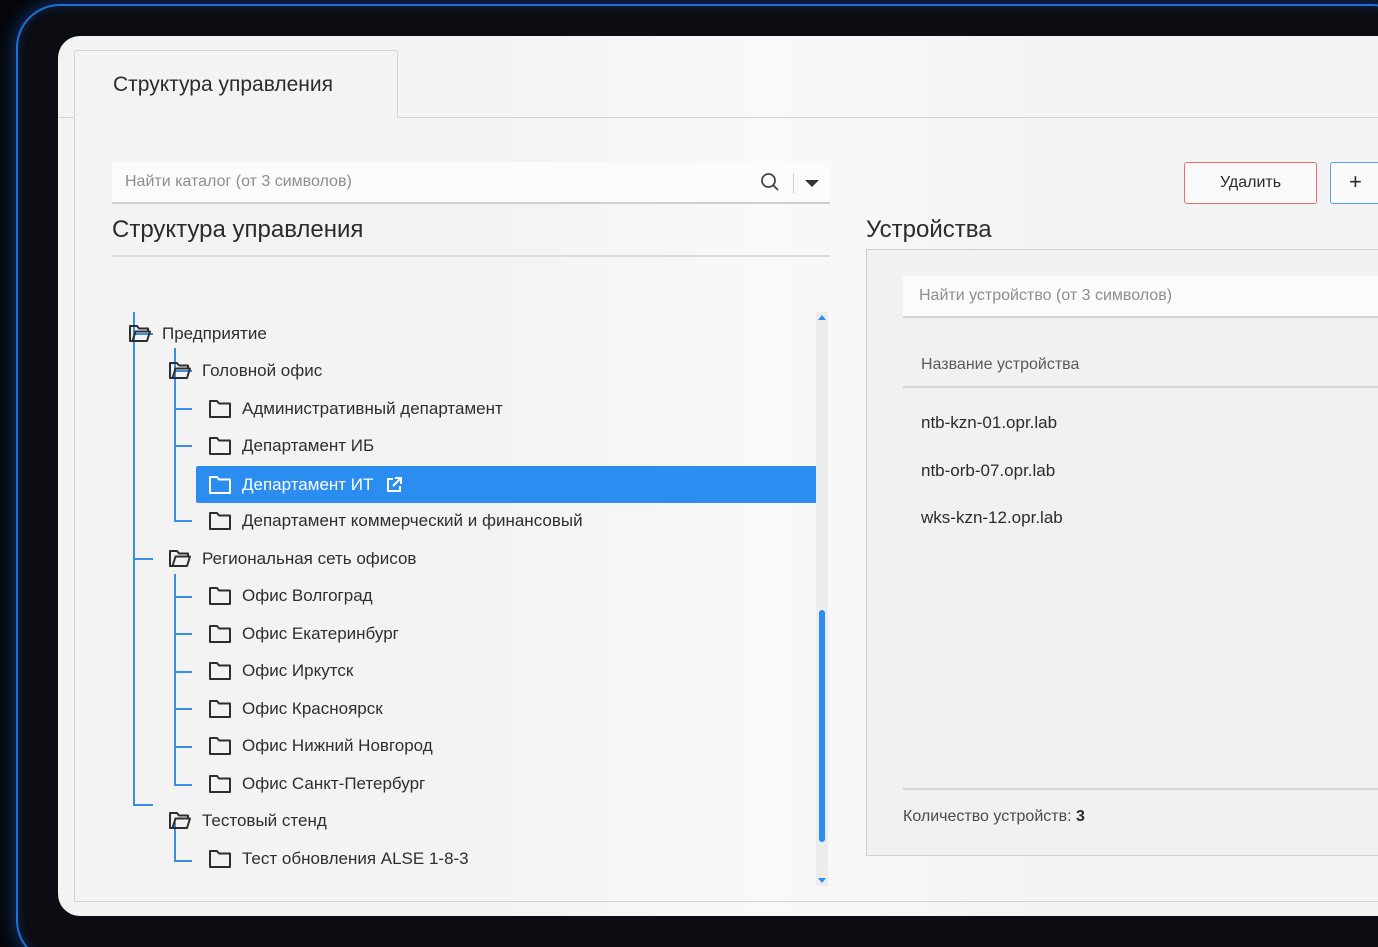 Image resolution: width=1378 pixels, height=947 pixels. I want to click on device-count: Количество устройств: 3, so click(994, 817).